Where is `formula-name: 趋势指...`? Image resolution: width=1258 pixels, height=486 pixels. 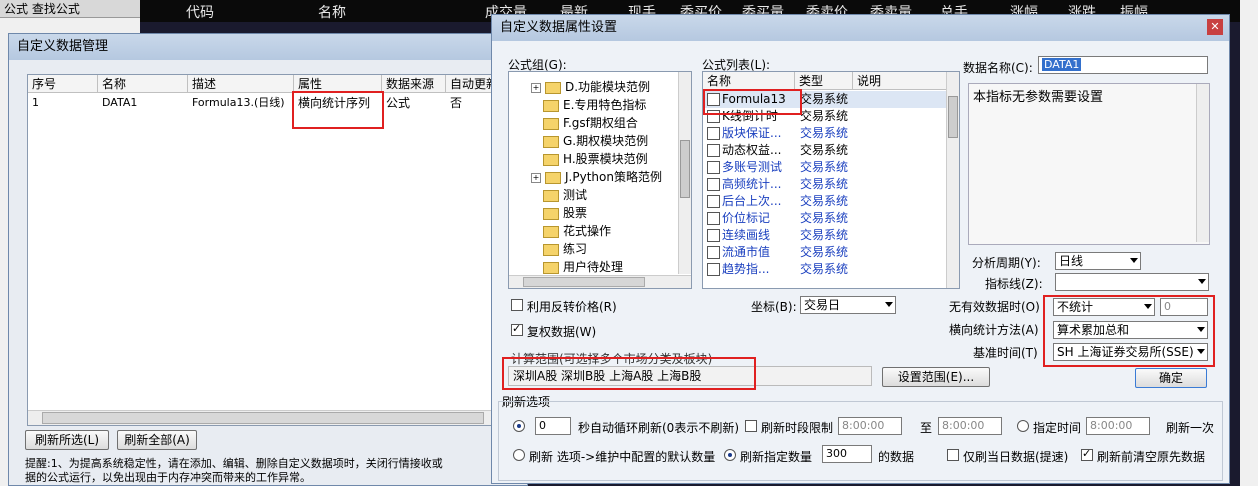
formula-name: 趋势指... is located at coordinates (746, 269).